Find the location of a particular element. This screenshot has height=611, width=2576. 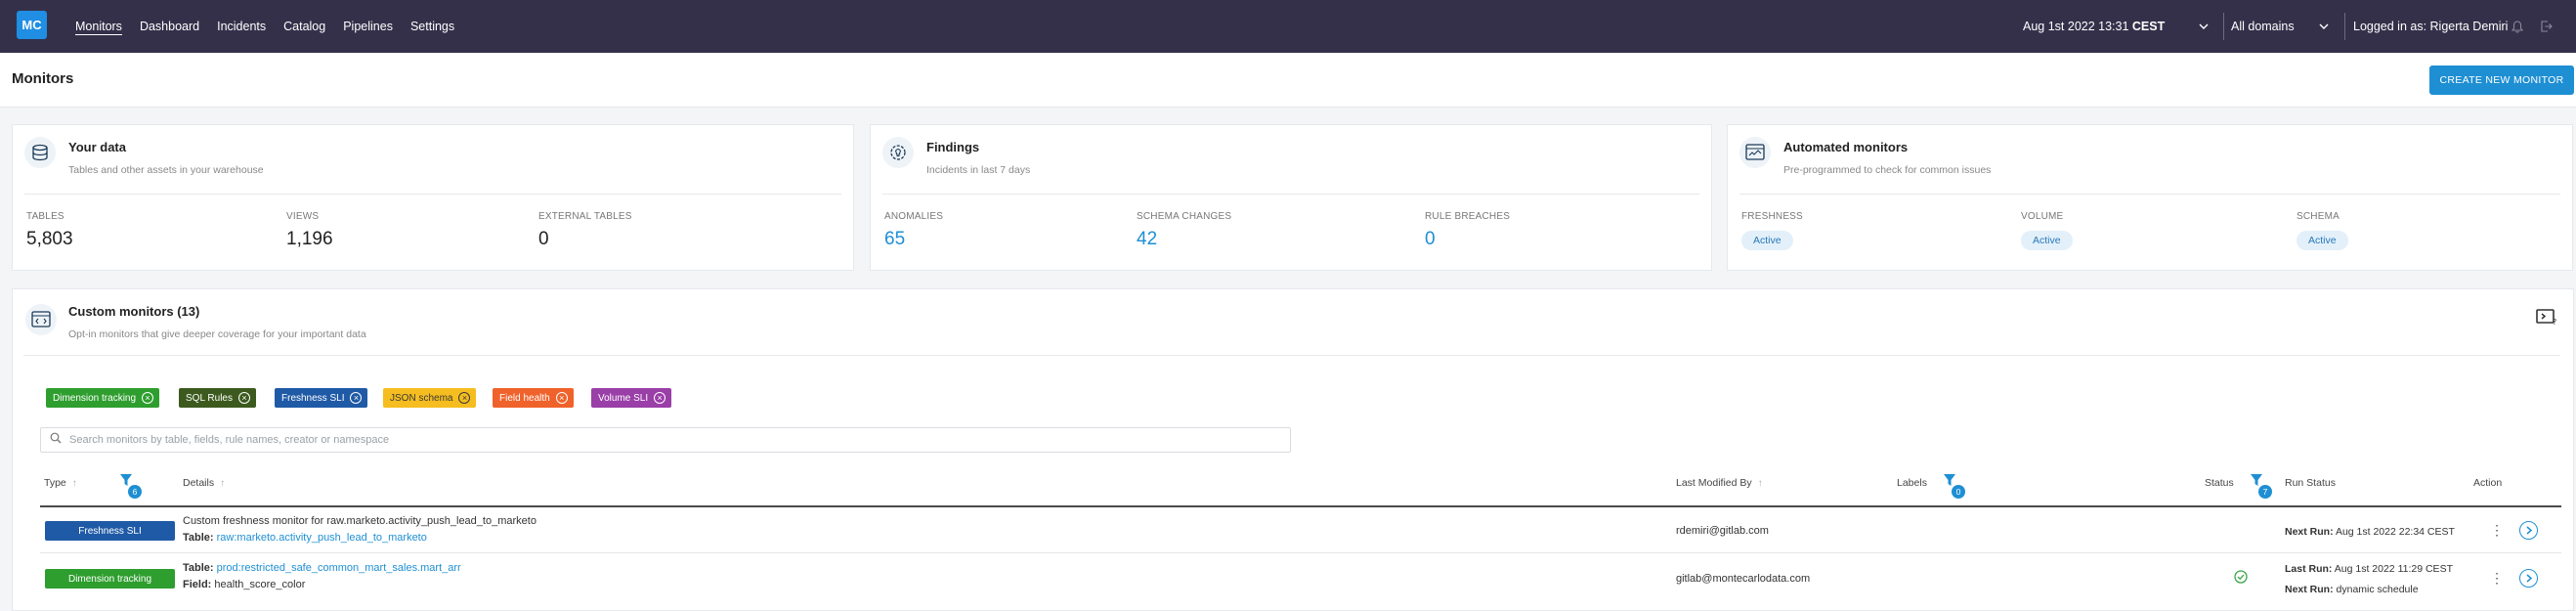

filter-chip-freshness-sli: Freshness SLI × is located at coordinates (322, 398).